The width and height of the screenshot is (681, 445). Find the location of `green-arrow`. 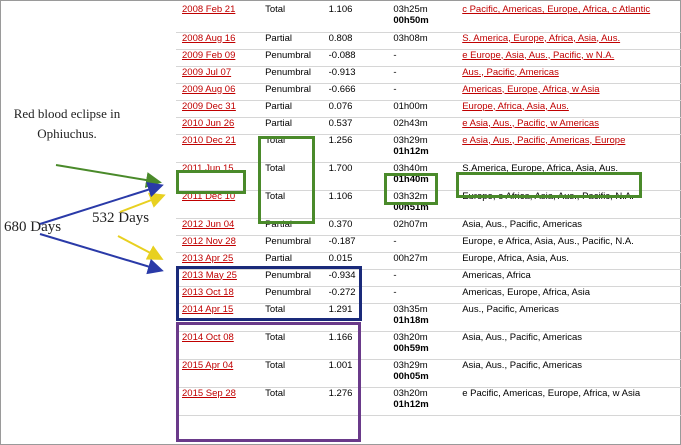

green-arrow is located at coordinates (108, 176).